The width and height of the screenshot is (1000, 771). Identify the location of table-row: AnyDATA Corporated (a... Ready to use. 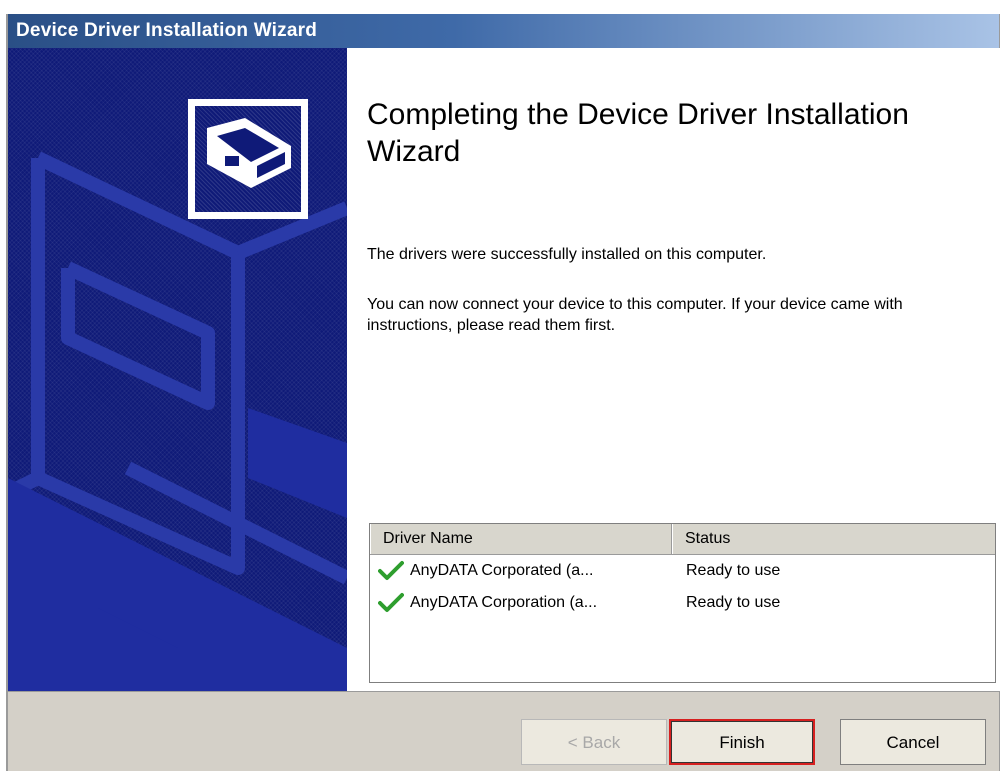
(682, 571).